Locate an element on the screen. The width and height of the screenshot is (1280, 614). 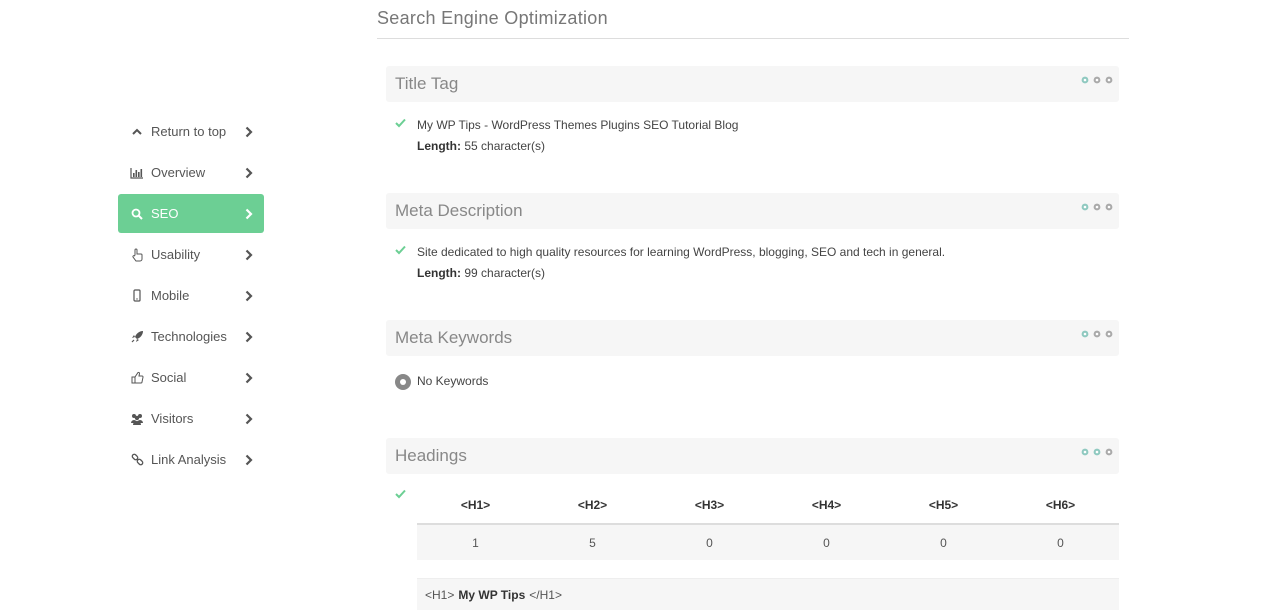
table-cell: 5 is located at coordinates (592, 542).